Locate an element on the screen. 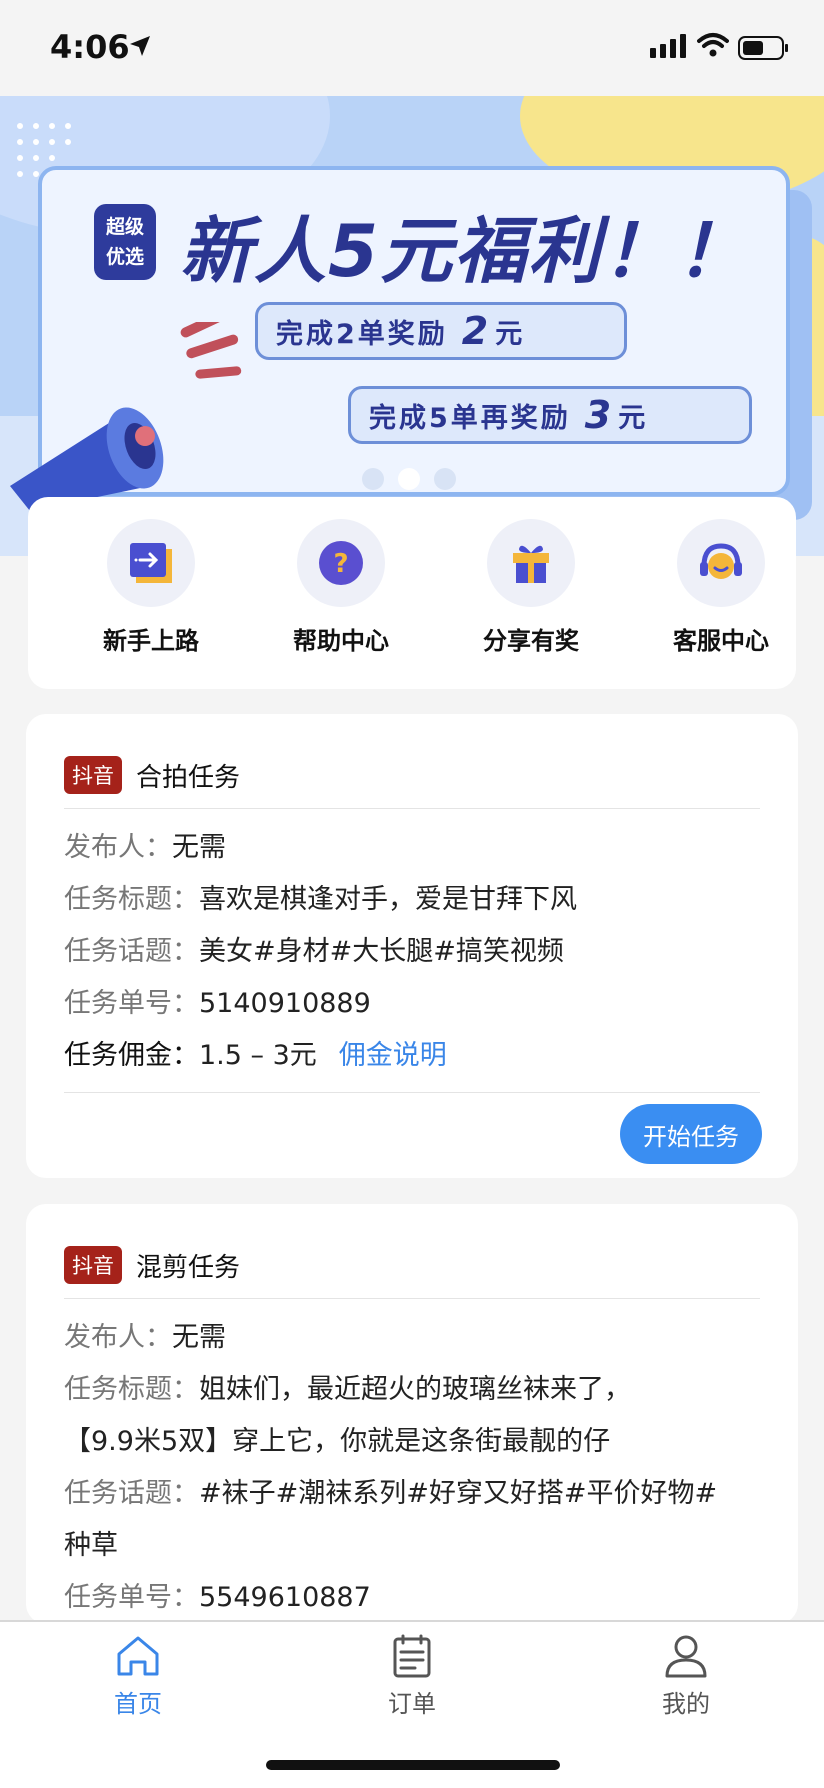 The image size is (824, 1788). quick-label: 新手上路 is located at coordinates (151, 641).